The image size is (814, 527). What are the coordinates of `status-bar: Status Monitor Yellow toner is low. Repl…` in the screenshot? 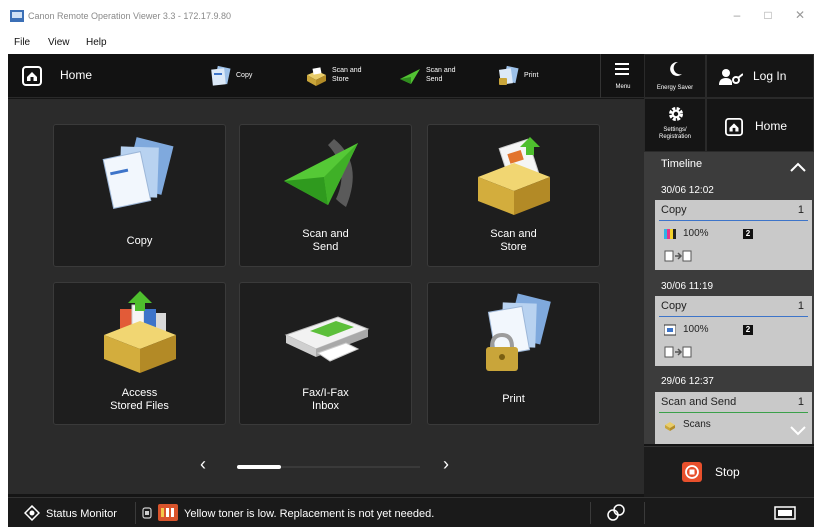 It's located at (411, 512).